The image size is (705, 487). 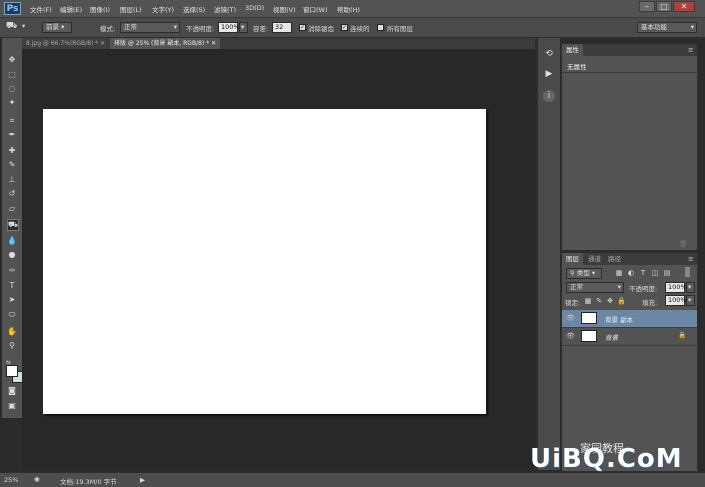 What do you see at coordinates (12, 151) in the screenshot?
I see `healing-brush-tool-icon: ✚` at bounding box center [12, 151].